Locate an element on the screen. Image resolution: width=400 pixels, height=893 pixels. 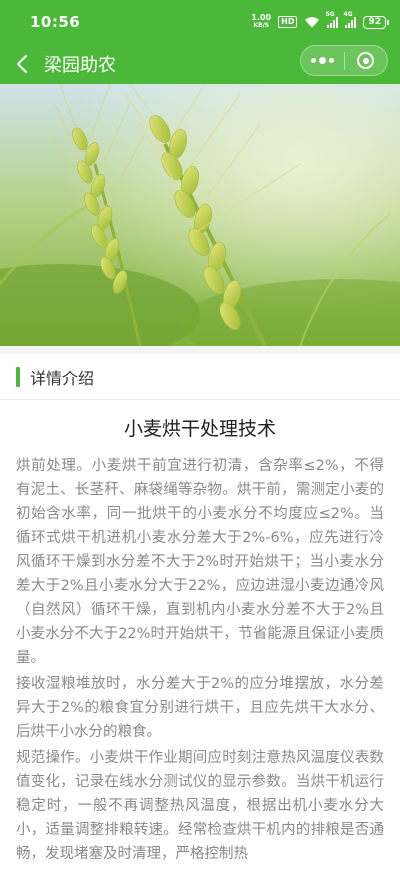
section-accent-bar is located at coordinates (18, 376).